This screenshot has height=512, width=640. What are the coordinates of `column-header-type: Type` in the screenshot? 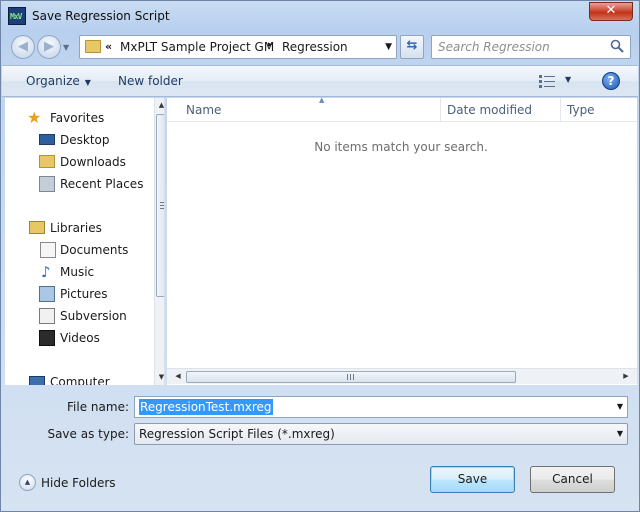 It's located at (598, 110).